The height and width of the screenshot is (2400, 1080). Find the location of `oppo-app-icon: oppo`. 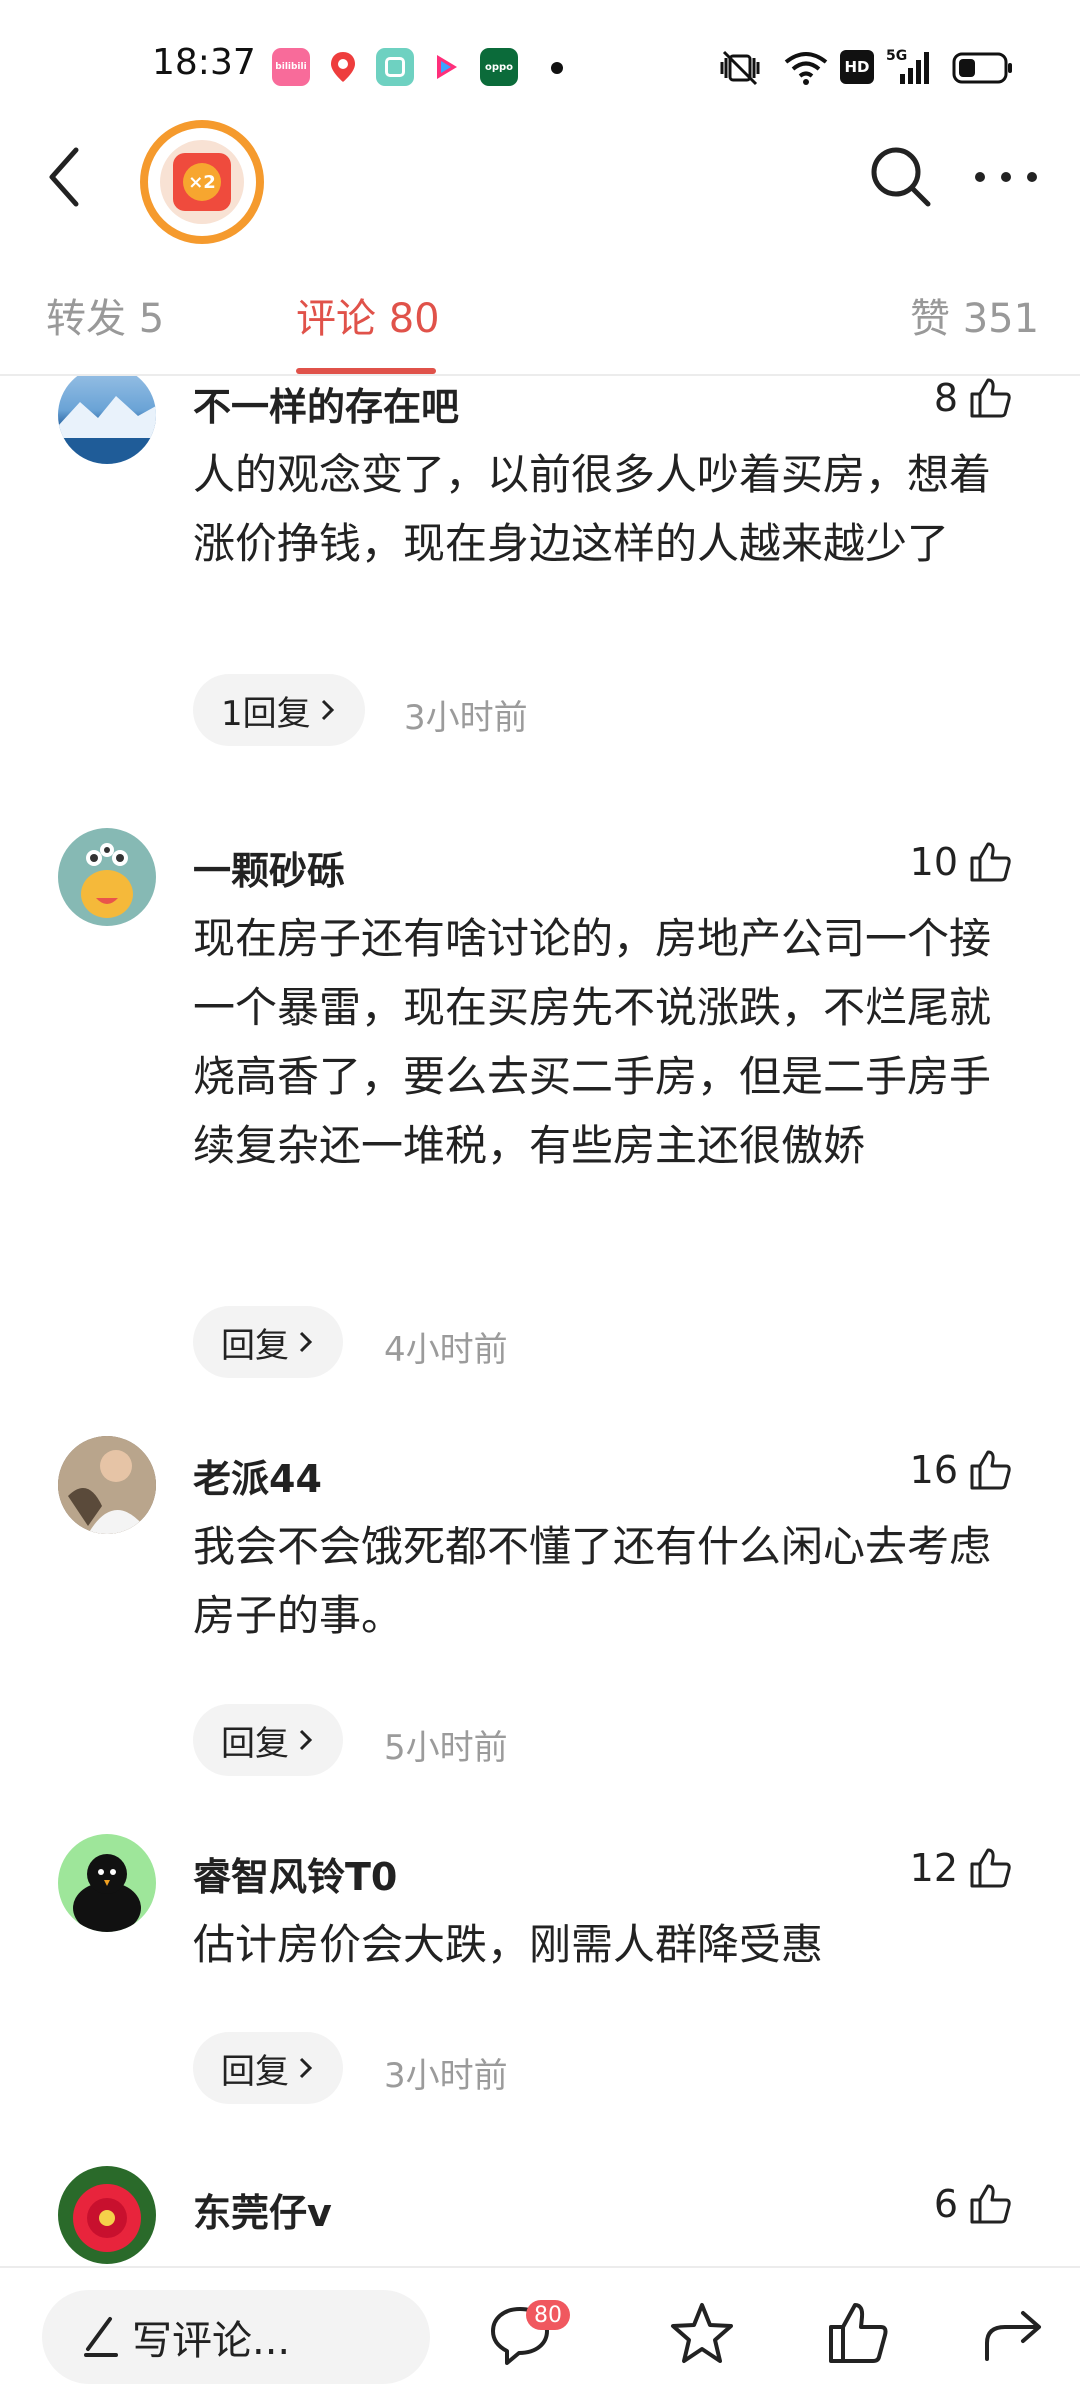

oppo-app-icon: oppo is located at coordinates (499, 67).